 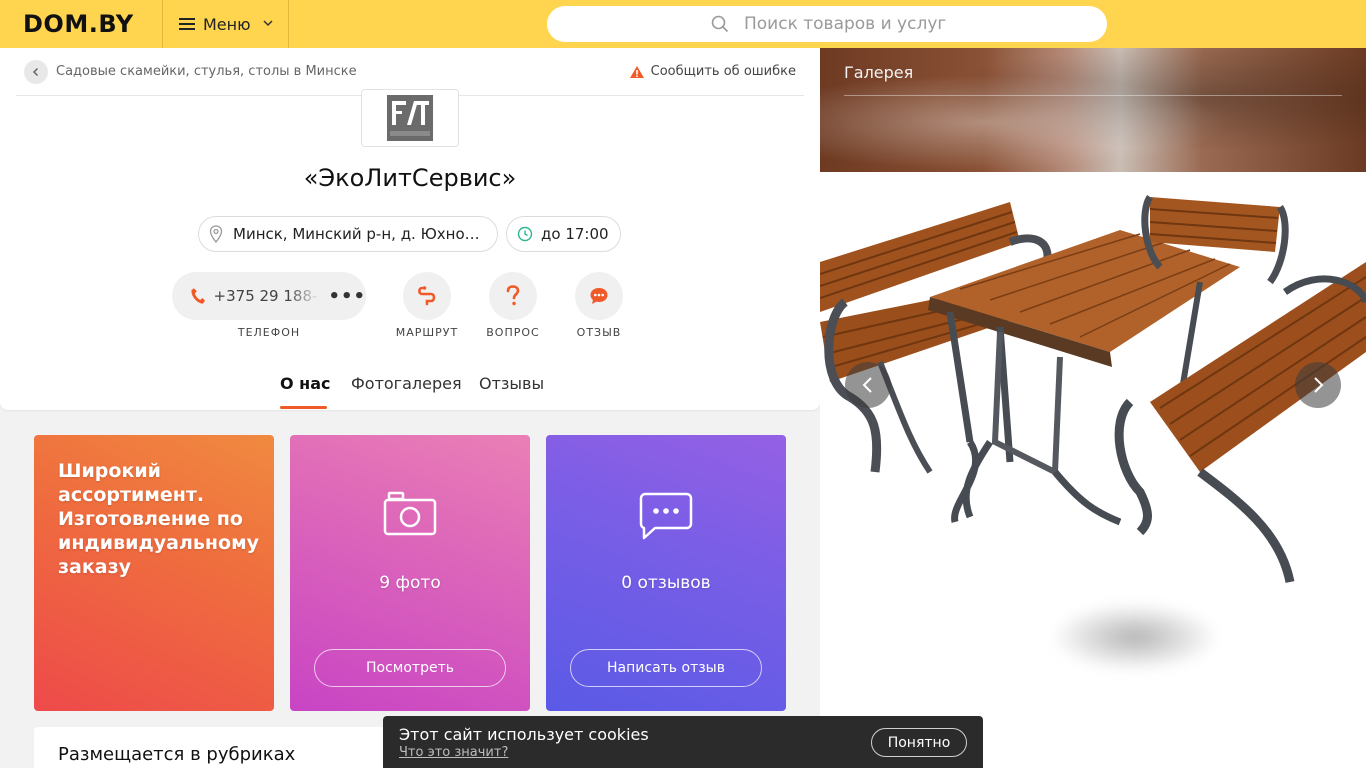 I want to click on chat-bubble-icon, so click(x=599, y=296).